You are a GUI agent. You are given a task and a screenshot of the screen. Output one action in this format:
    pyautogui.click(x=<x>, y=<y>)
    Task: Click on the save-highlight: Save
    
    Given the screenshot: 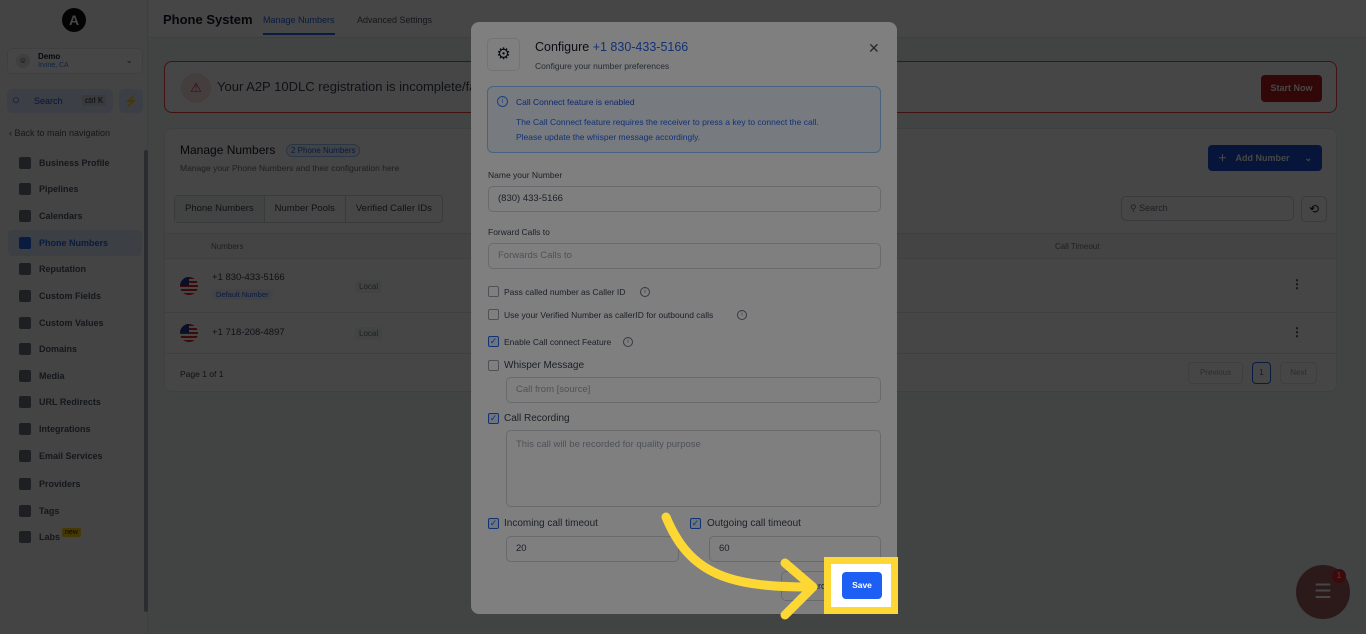 What is the action you would take?
    pyautogui.click(x=861, y=585)
    